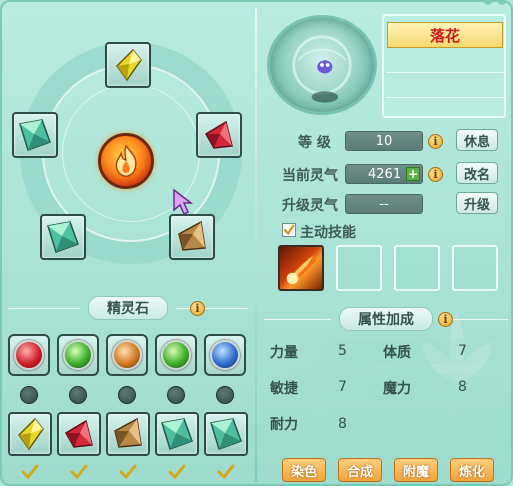 The image size is (513, 486). Describe the element at coordinates (314, 143) in the screenshot. I see `level-label: 等 级` at that location.